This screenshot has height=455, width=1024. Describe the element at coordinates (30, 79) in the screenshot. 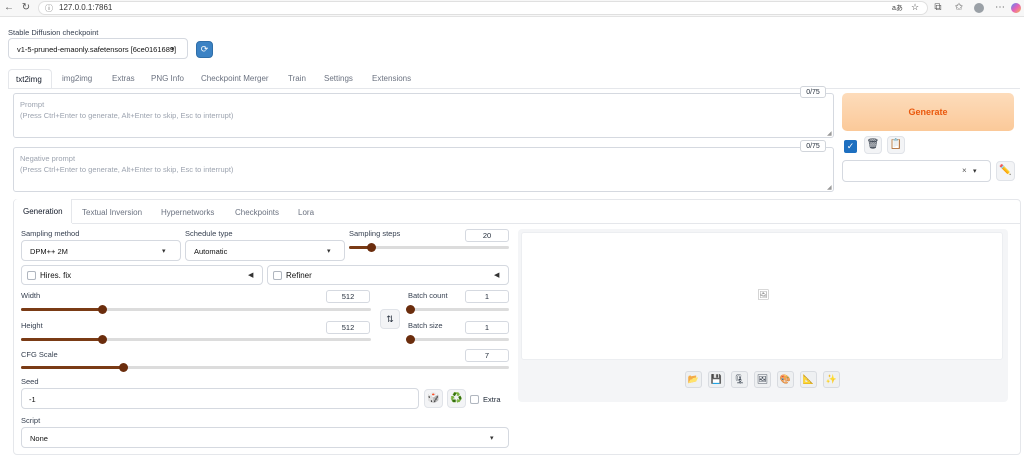

I see `tab-txt2img: txt2img` at that location.